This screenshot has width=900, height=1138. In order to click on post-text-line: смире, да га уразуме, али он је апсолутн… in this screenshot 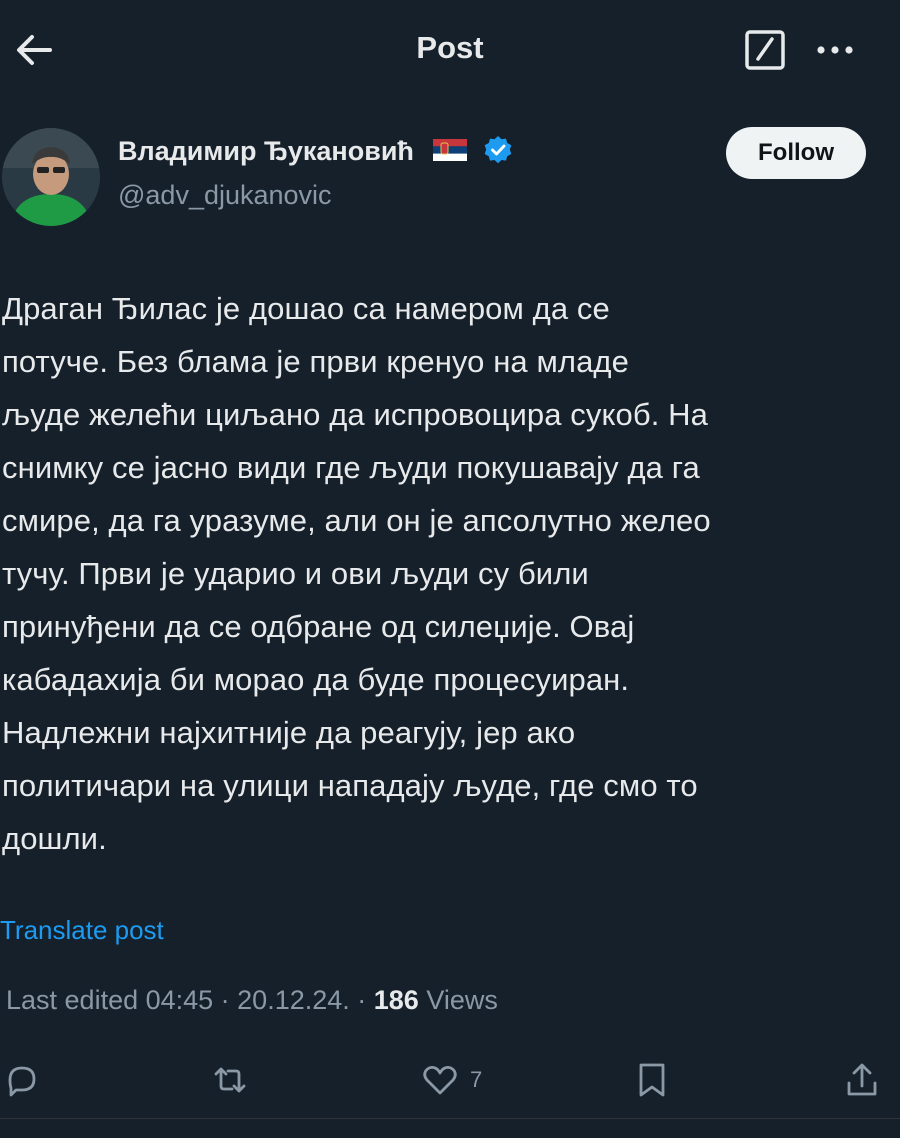, I will do `click(356, 520)`.